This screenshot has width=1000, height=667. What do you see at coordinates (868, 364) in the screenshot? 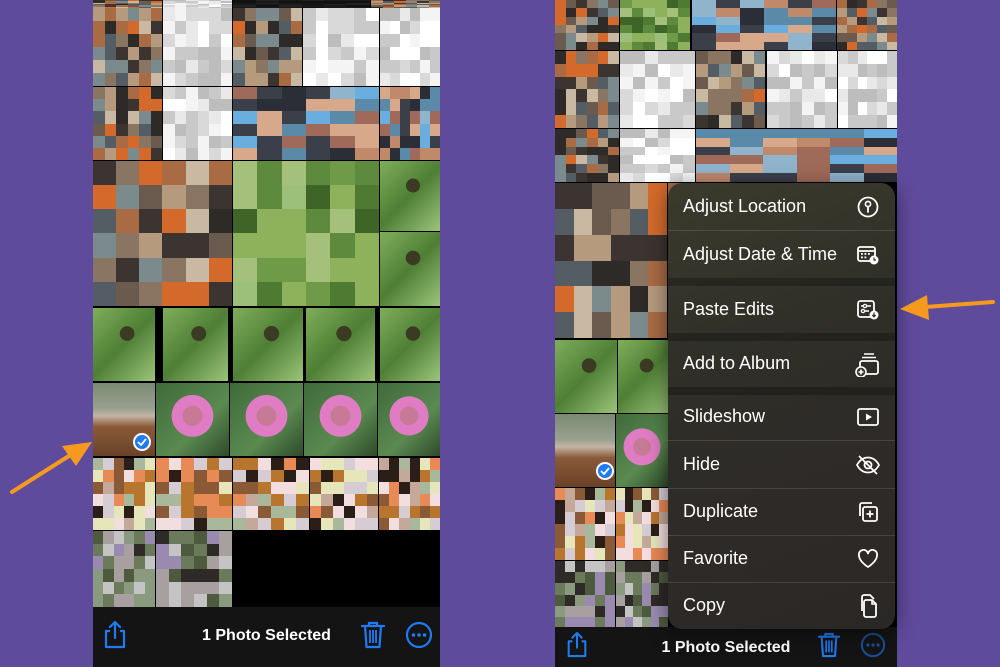
I see `add-to-album-icon` at bounding box center [868, 364].